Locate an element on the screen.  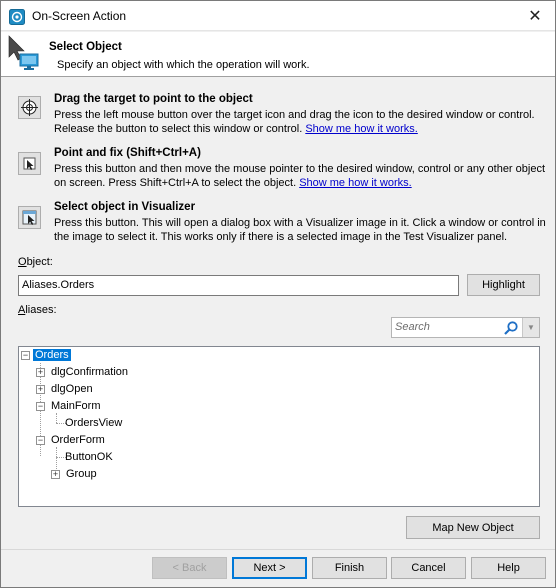
close-icon: ✕ is located at coordinates (535, 16).